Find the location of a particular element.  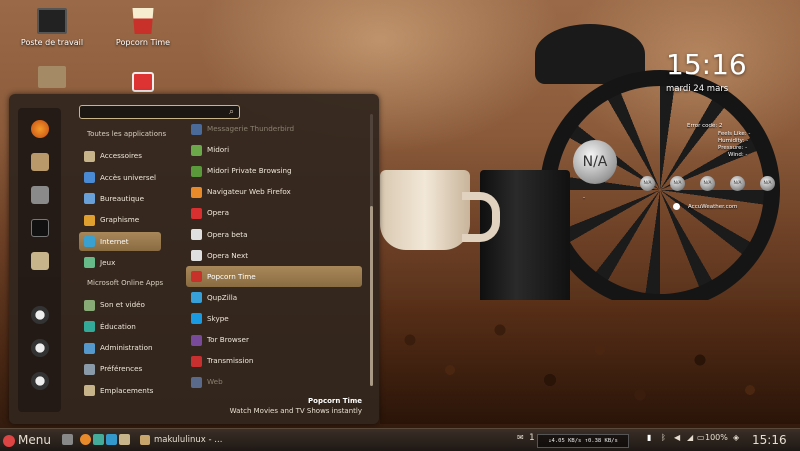

category-label: Administration is located at coordinates (126, 347).